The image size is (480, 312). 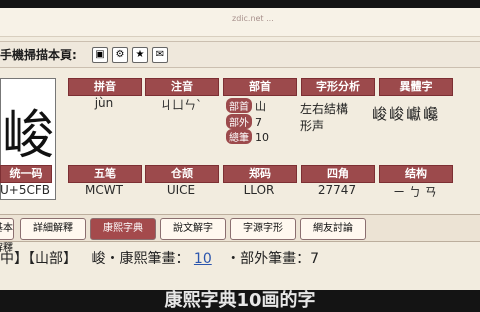 What do you see at coordinates (262, 137) in the screenshot?
I see `total-stroke-value: 10` at bounding box center [262, 137].